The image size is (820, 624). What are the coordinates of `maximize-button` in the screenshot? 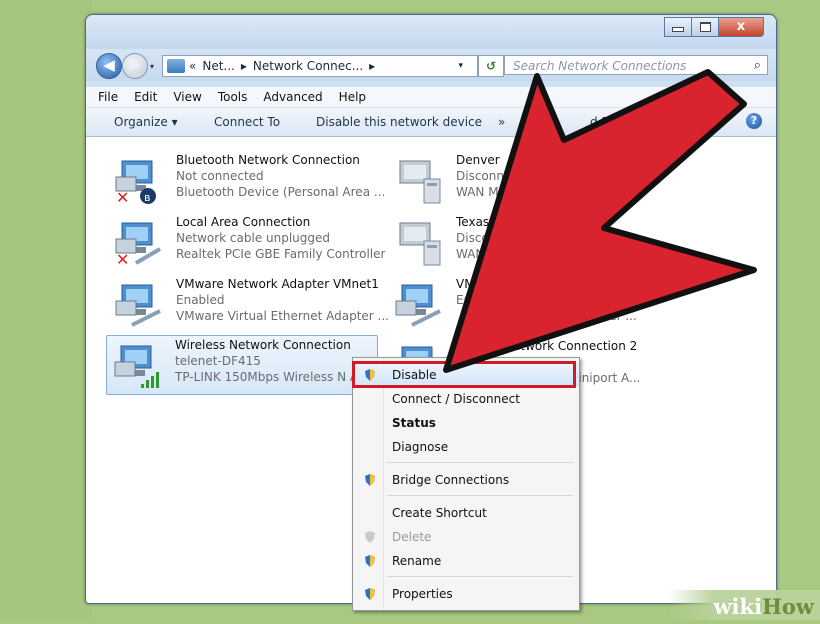 It's located at (705, 27).